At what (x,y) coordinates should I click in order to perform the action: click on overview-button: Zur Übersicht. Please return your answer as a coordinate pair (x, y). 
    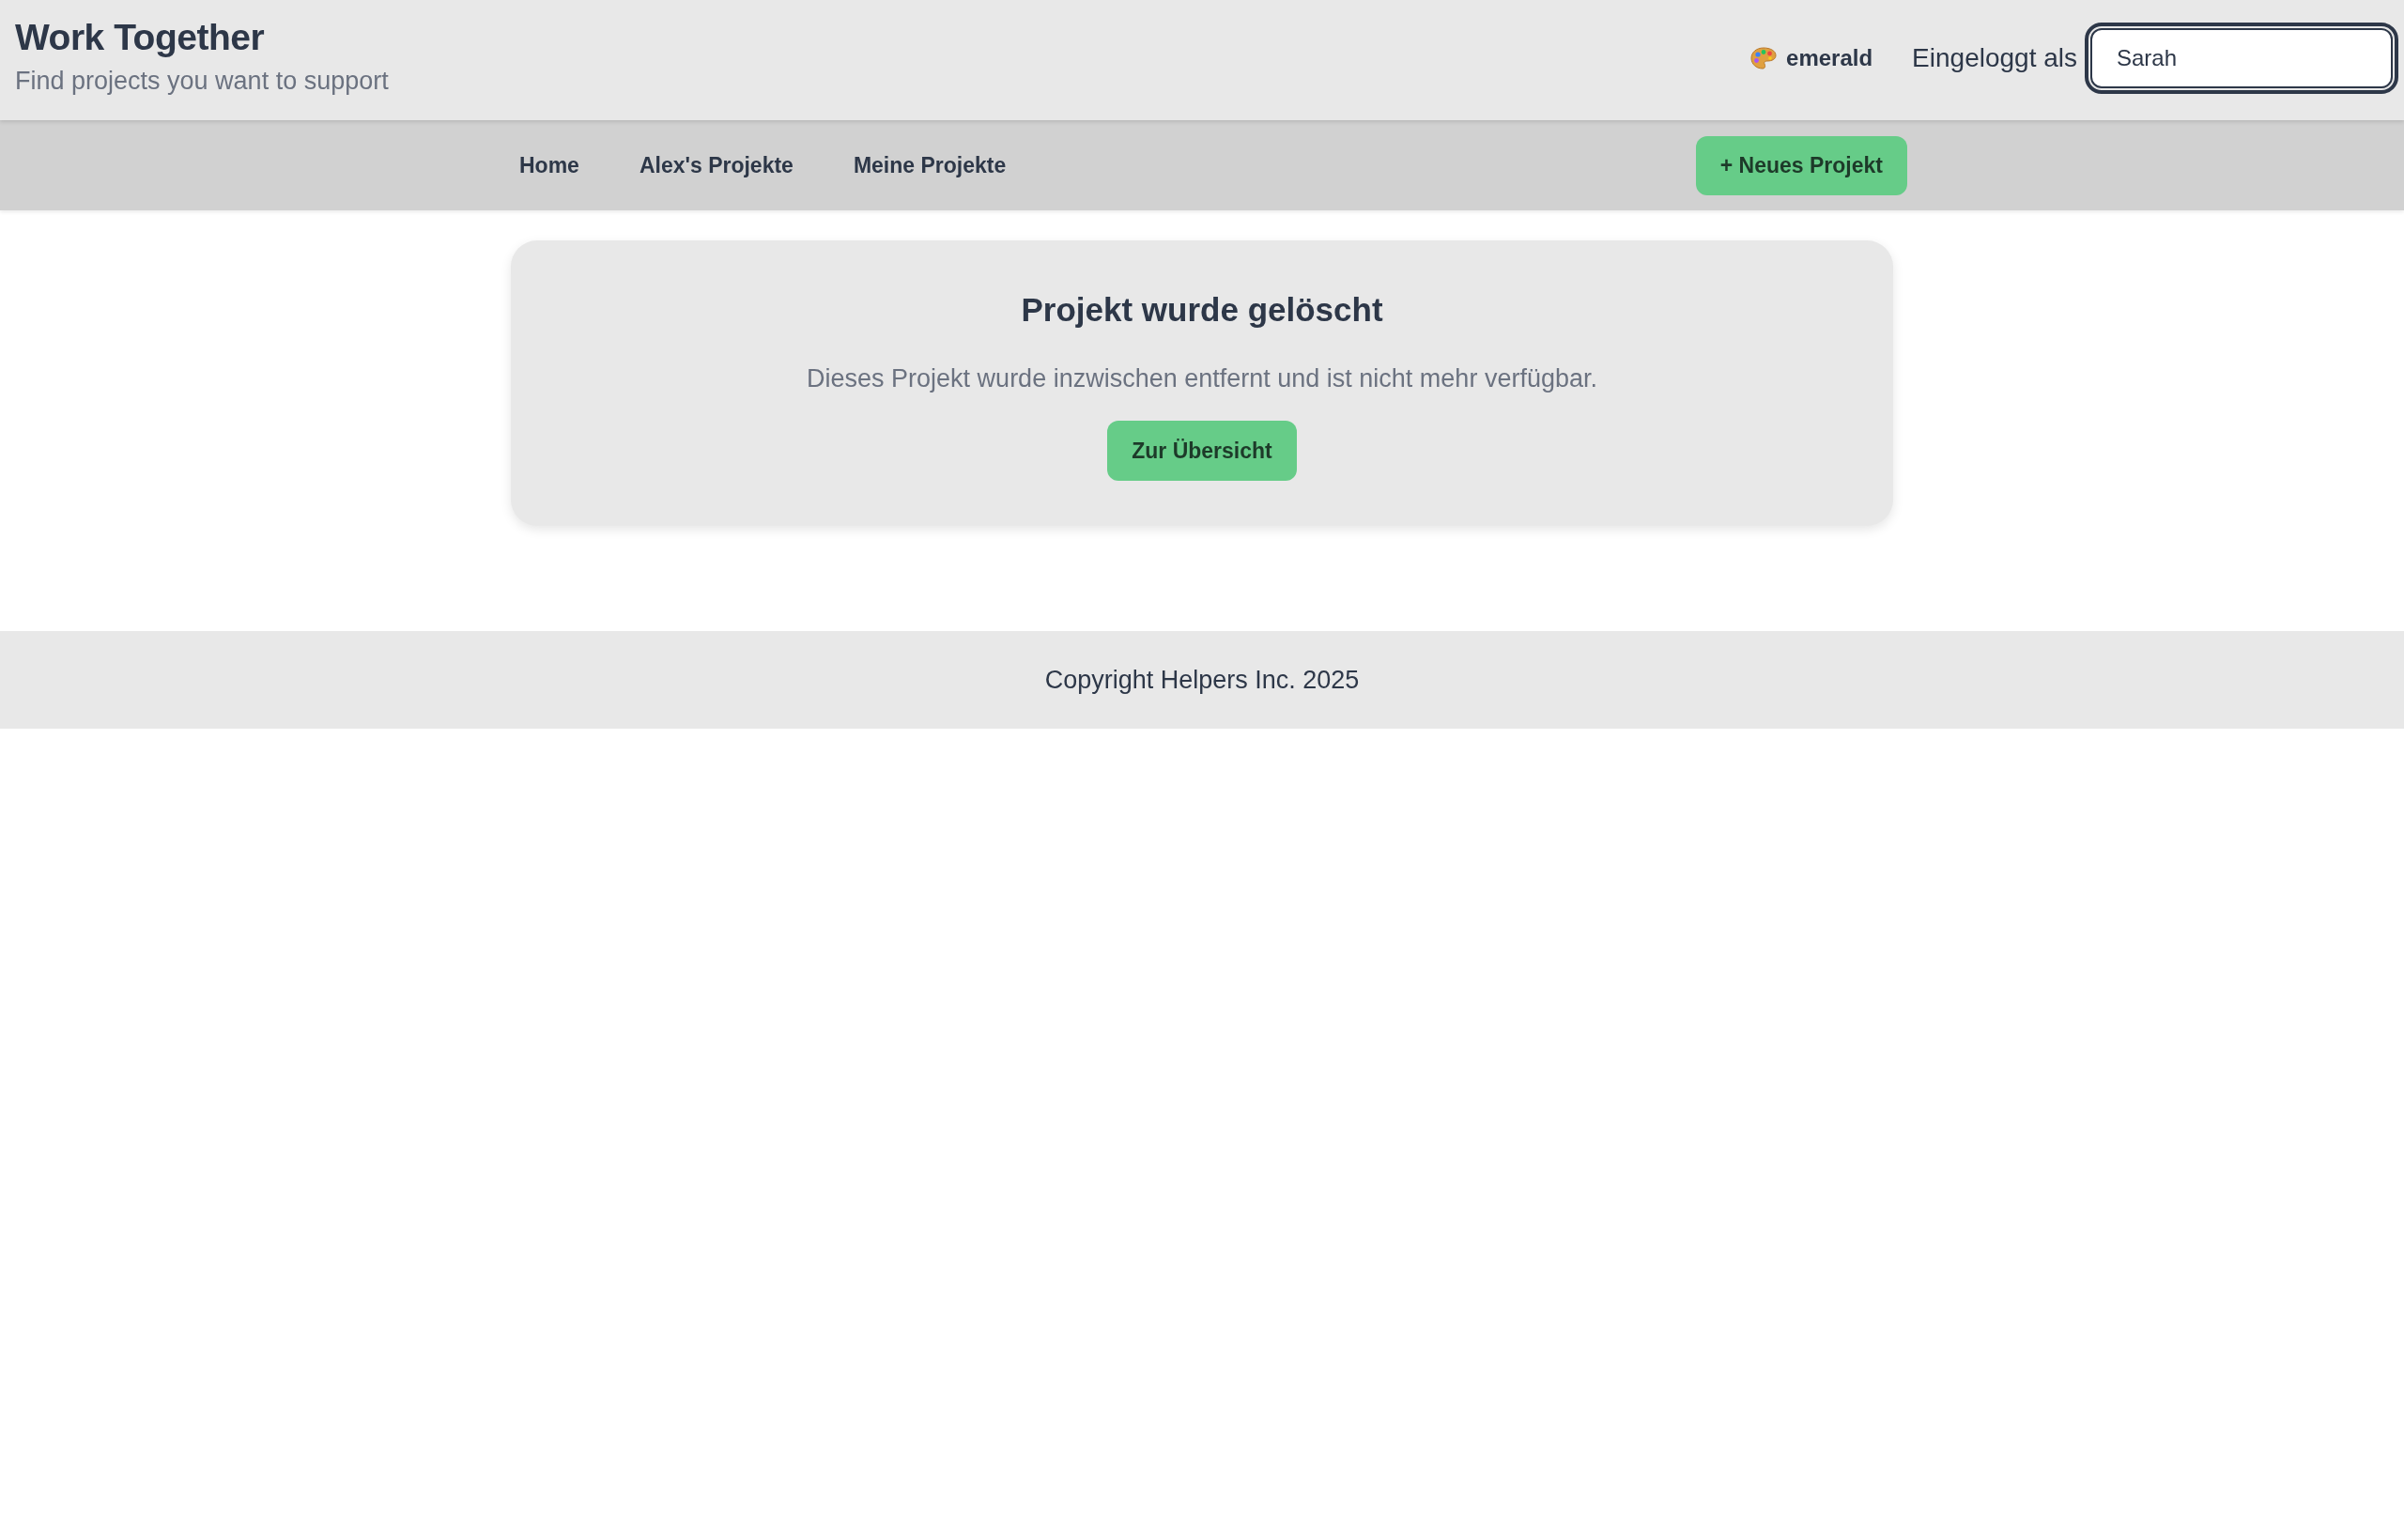
    Looking at the image, I should click on (1202, 451).